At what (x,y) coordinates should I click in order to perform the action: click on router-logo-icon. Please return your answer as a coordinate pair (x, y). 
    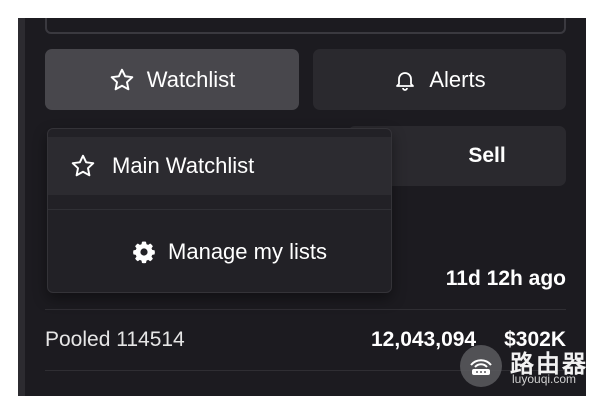
    Looking at the image, I should click on (481, 366).